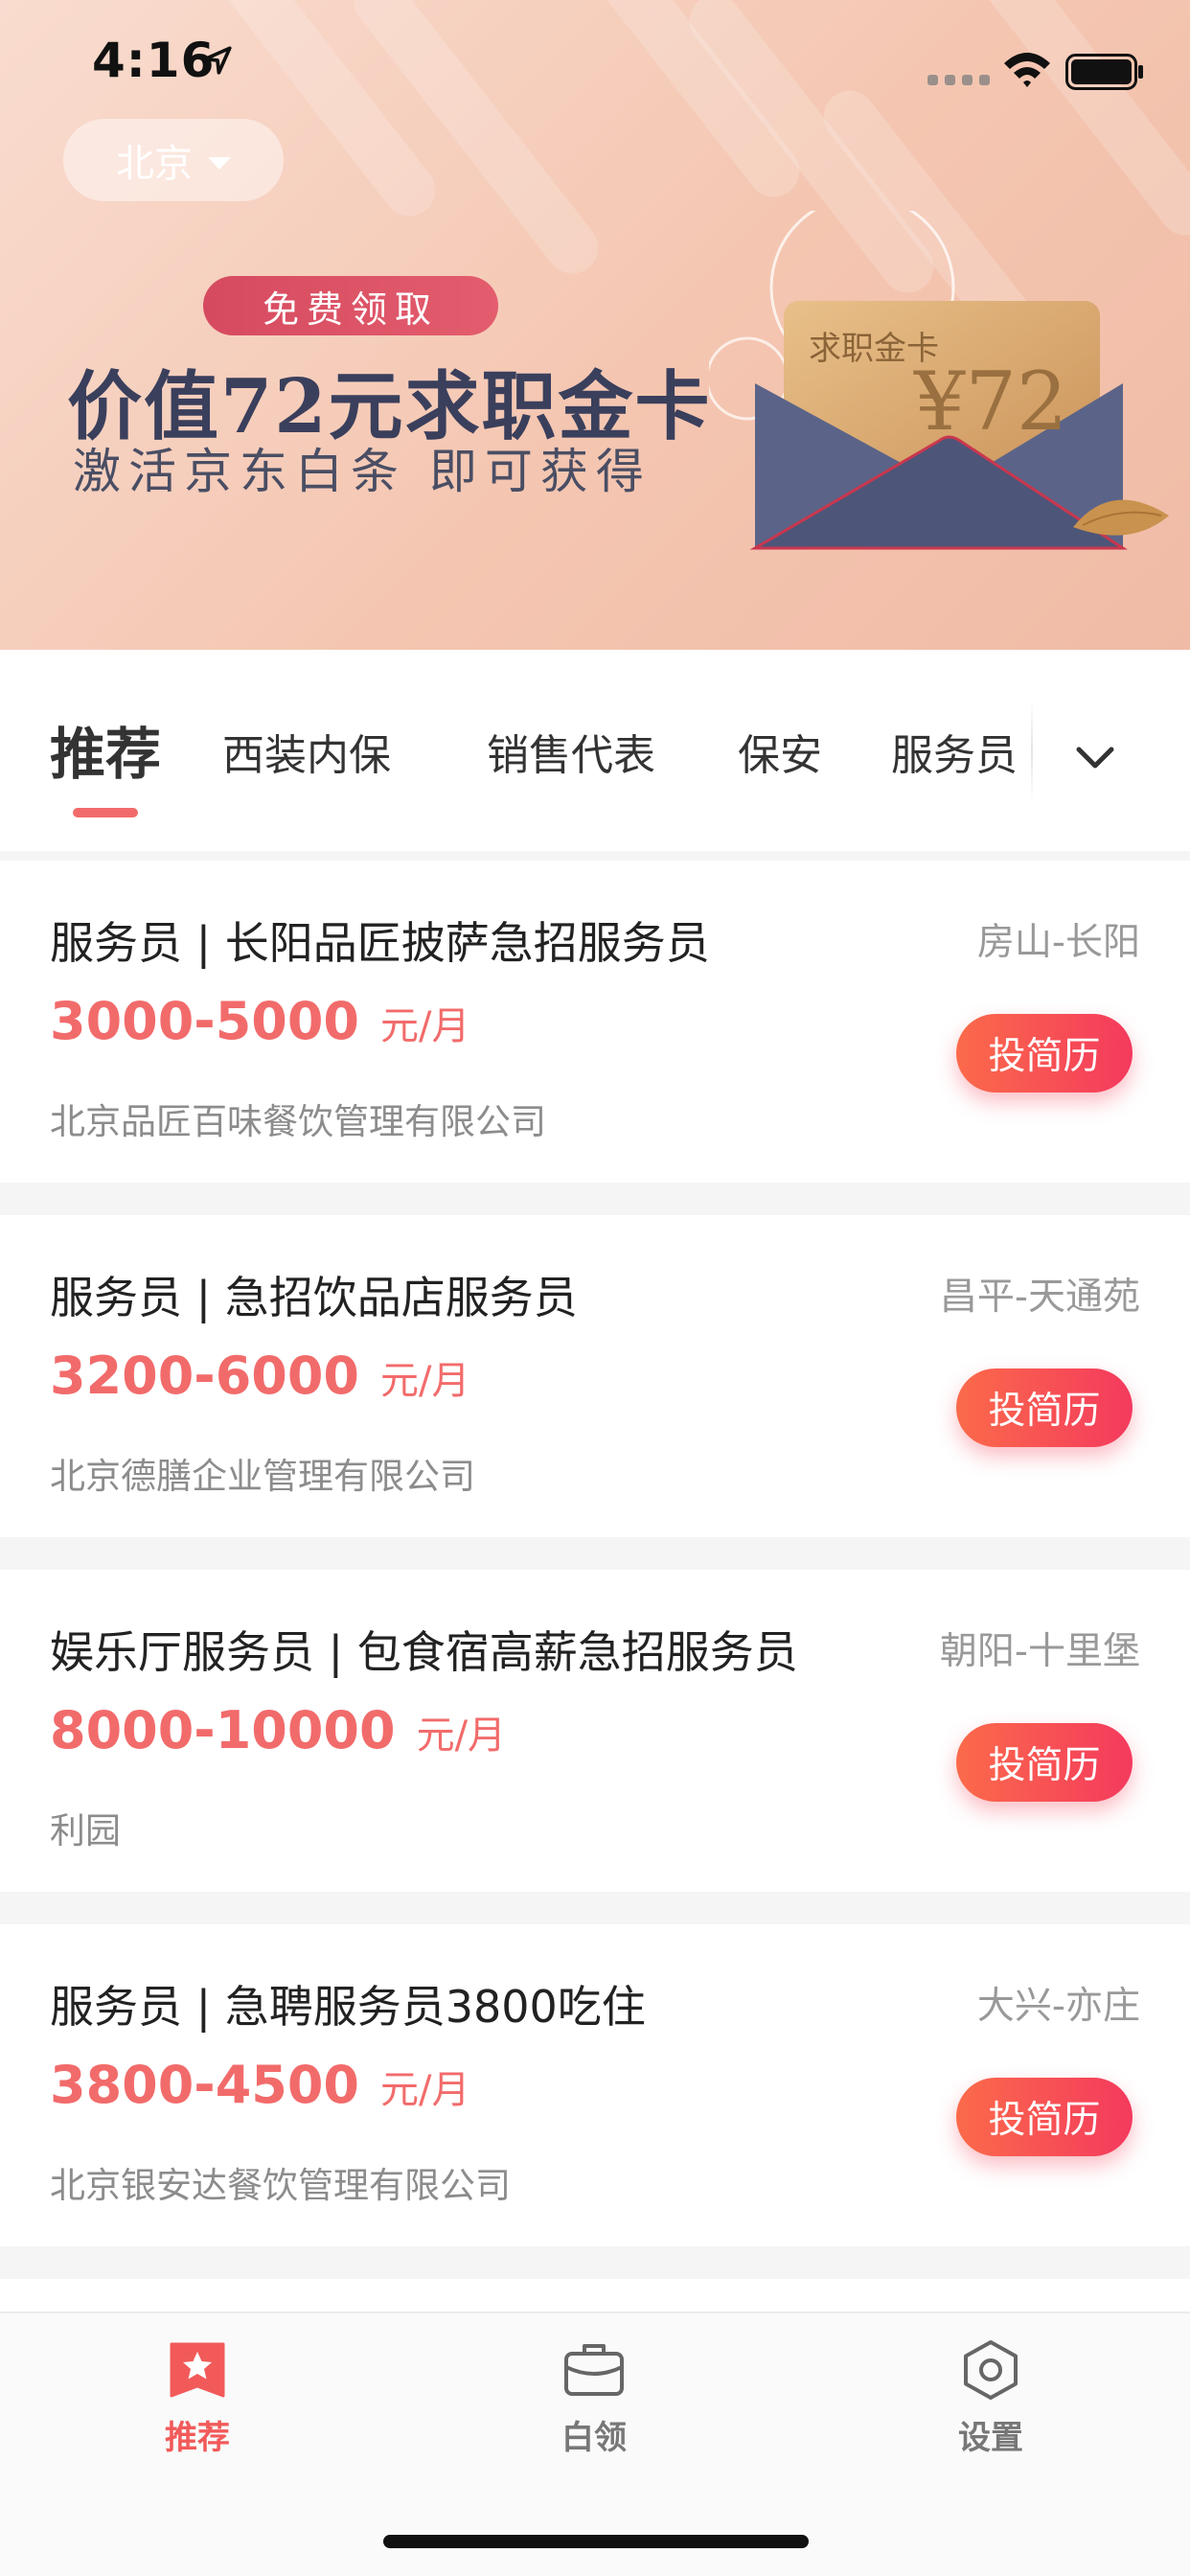 The width and height of the screenshot is (1190, 2576). I want to click on job-area: 朝阳-十里堡, so click(1039, 1651).